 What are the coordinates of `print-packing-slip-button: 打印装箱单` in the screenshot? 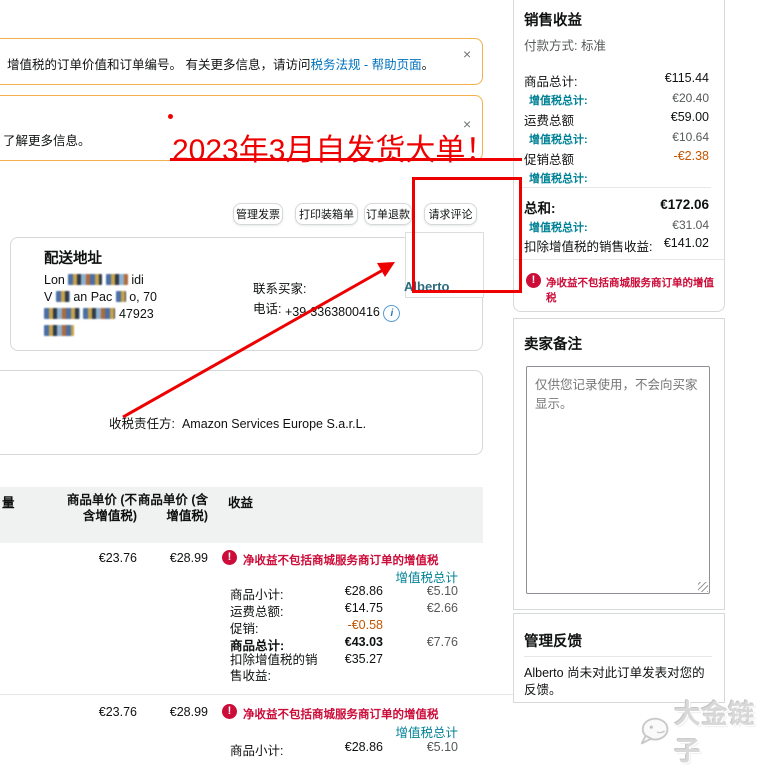 It's located at (326, 214).